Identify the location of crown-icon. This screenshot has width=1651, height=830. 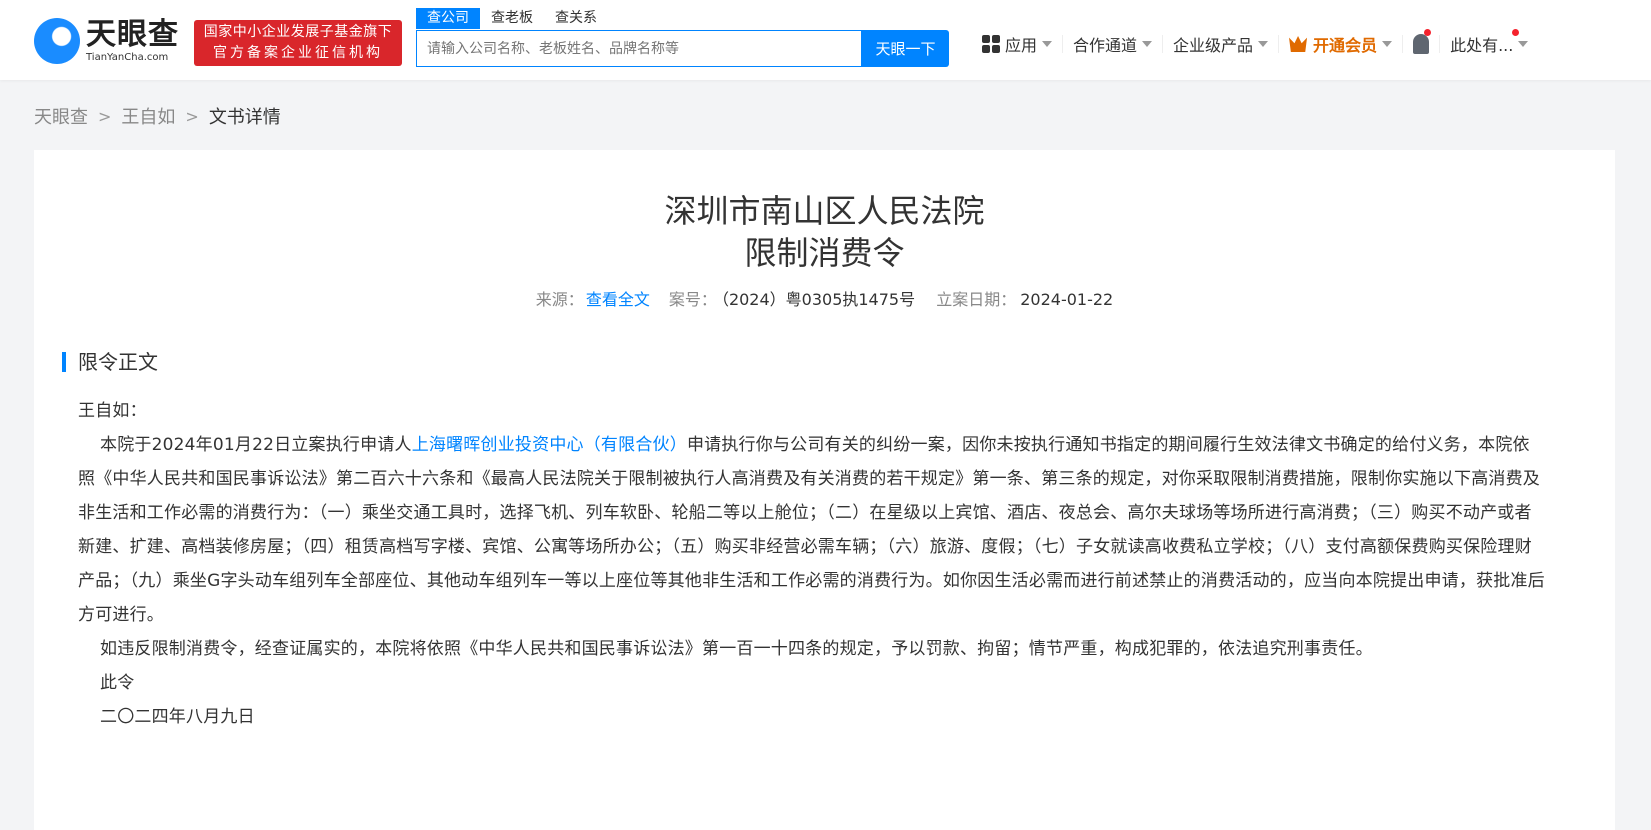
(1298, 44).